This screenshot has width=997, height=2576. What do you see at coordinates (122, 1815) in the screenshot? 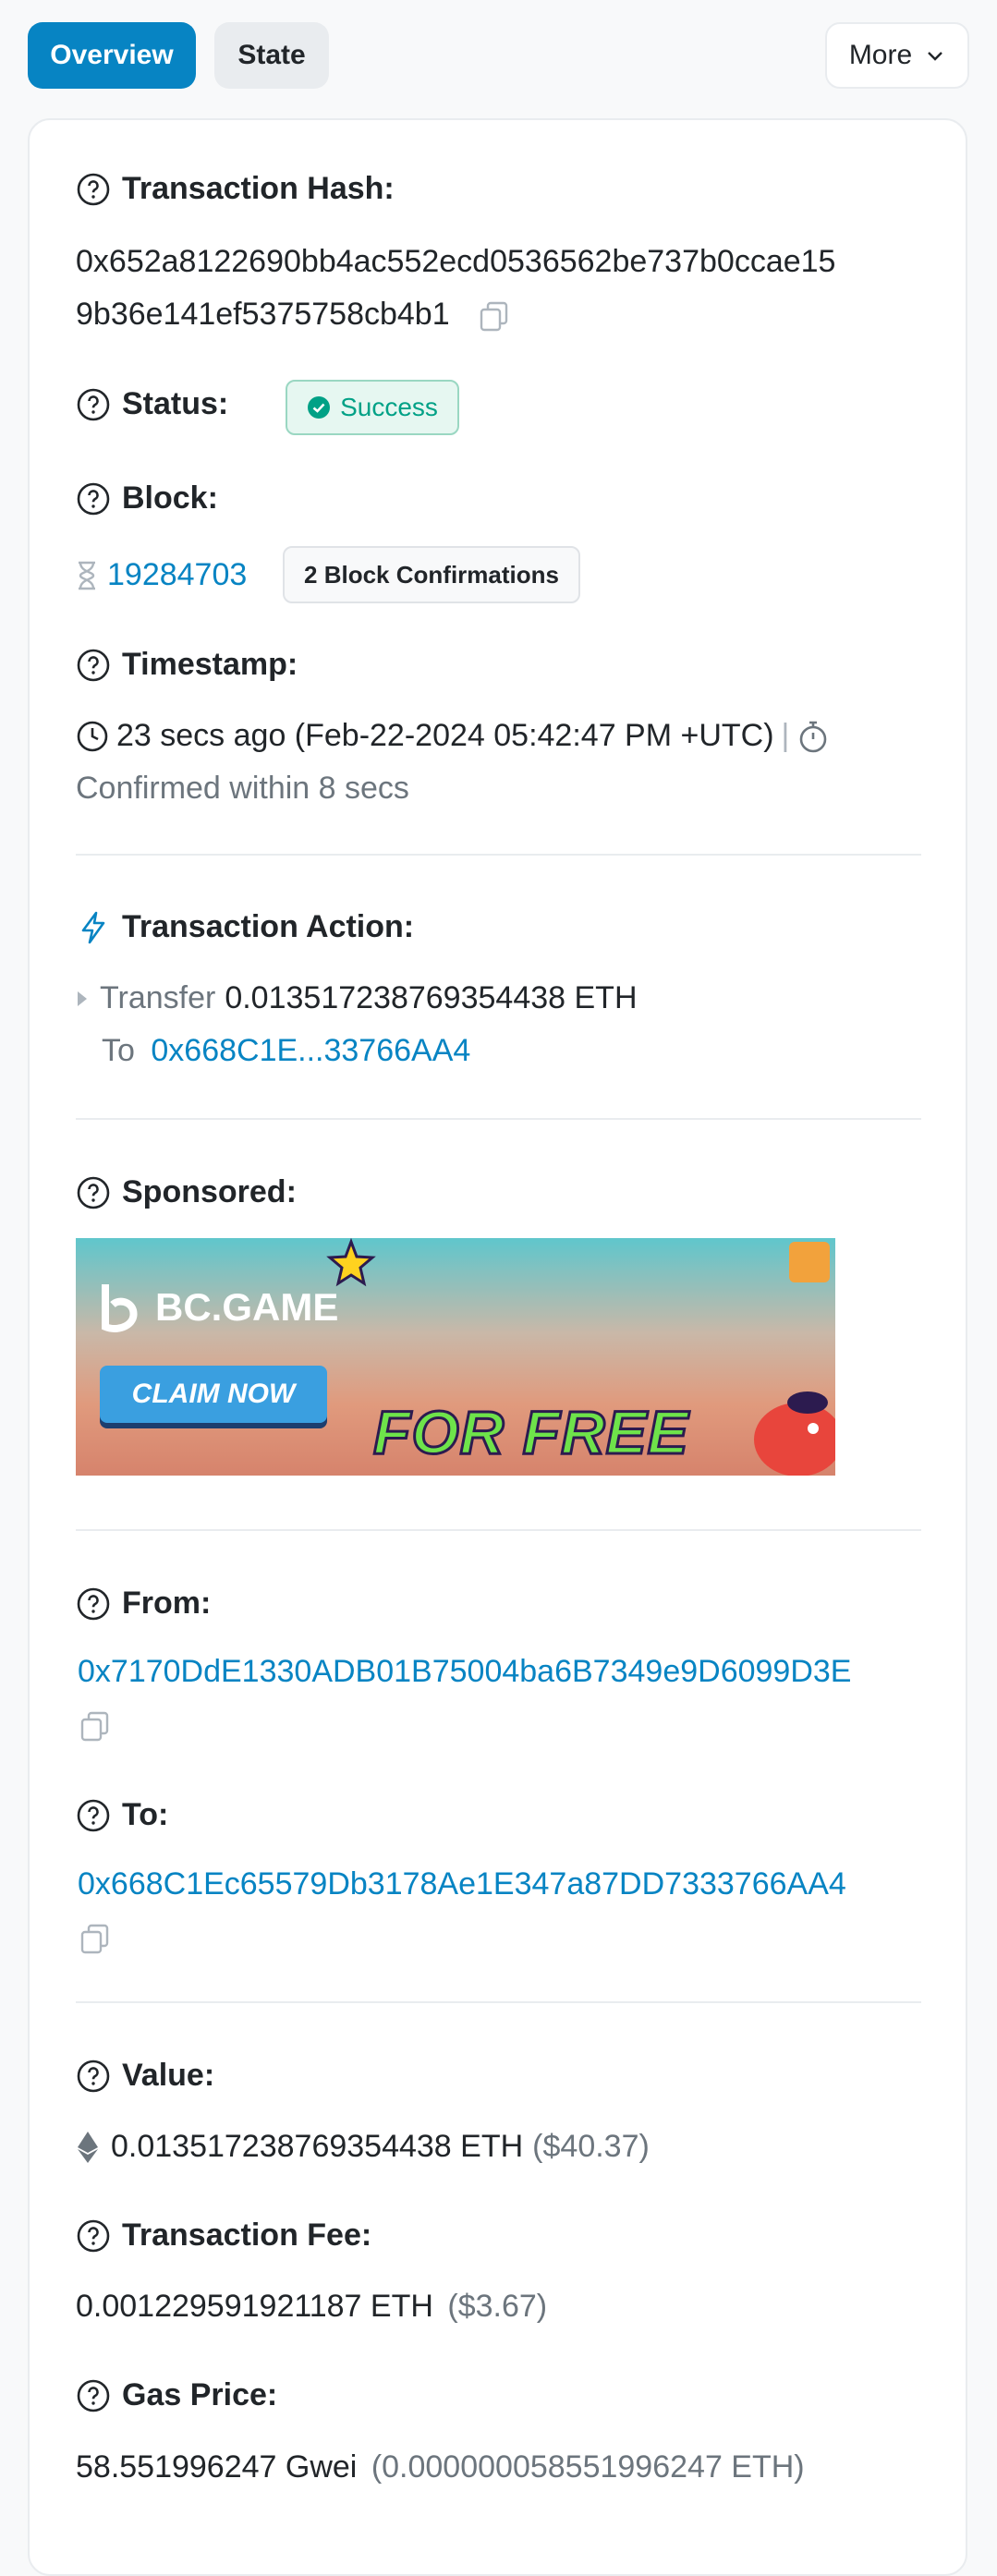
I see `to-label: To:` at bounding box center [122, 1815].